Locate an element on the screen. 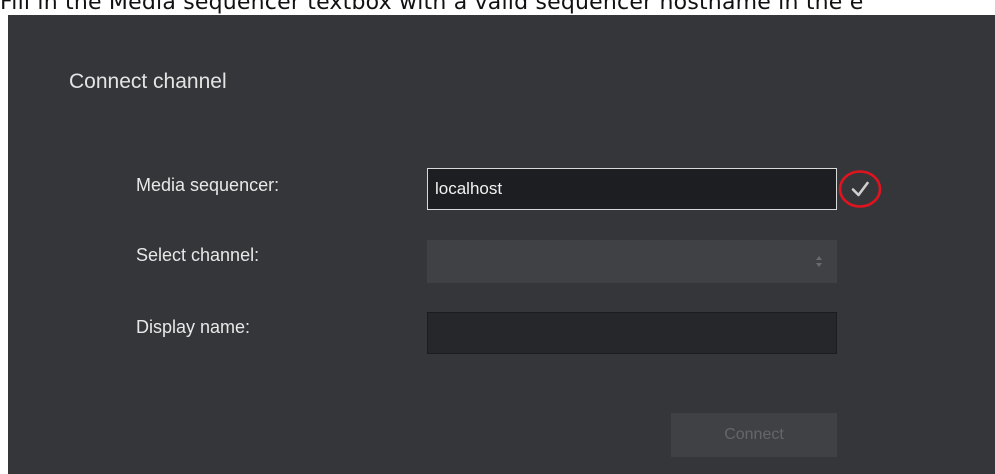 The image size is (995, 474). red-circle-annotation is located at coordinates (860, 189).